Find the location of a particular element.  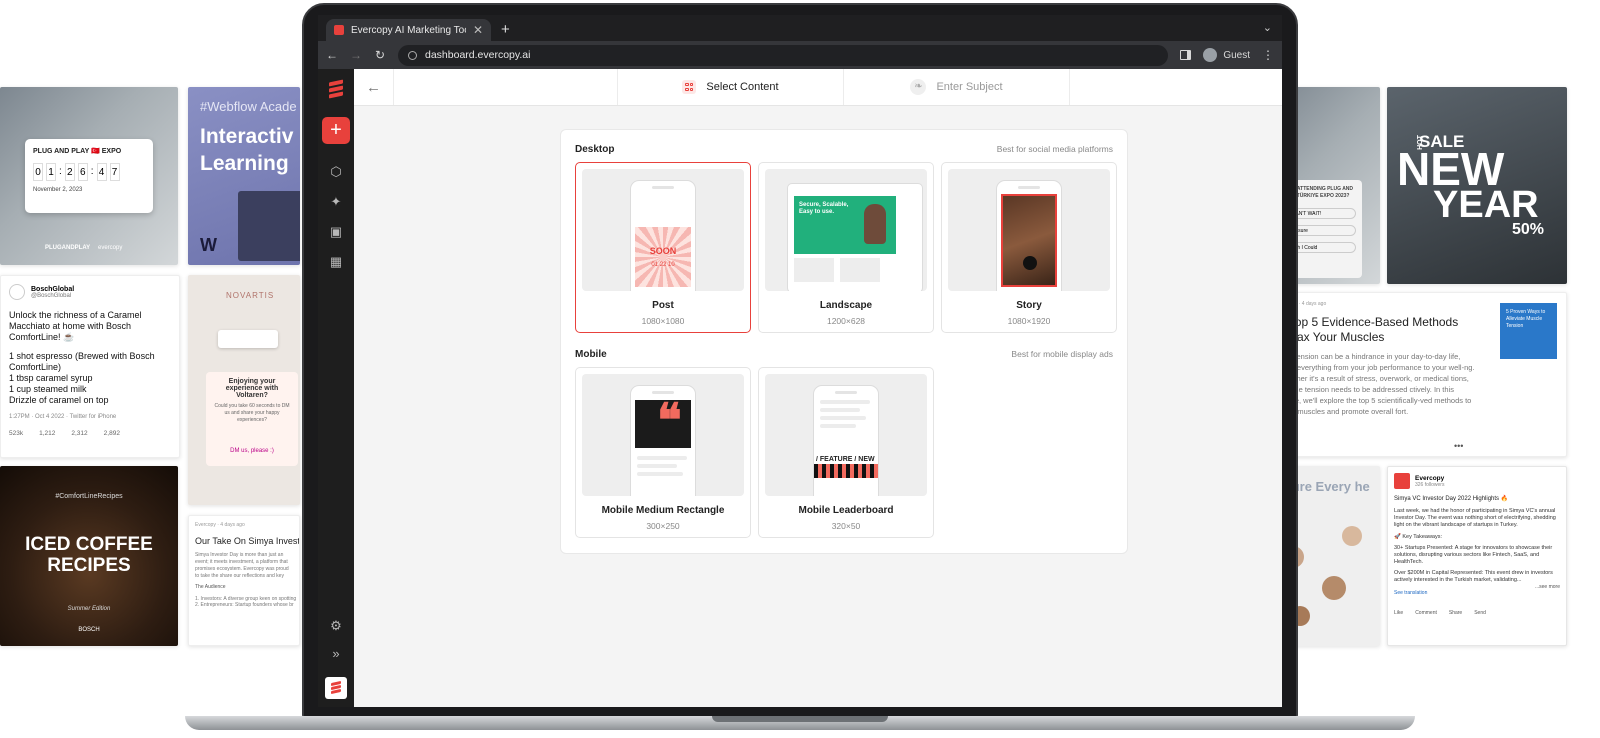

phone-frame: SOON 01 22 10 is located at coordinates (663, 235).